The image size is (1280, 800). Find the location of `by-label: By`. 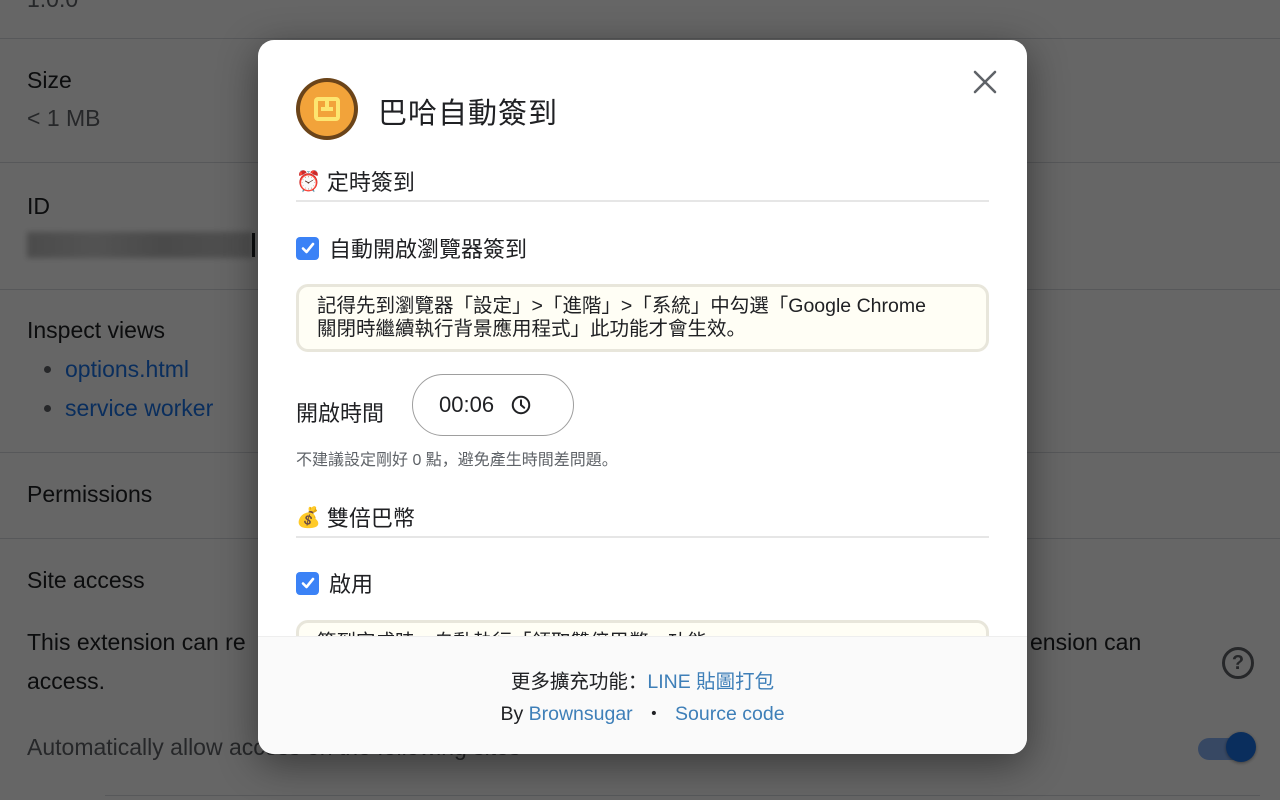

by-label: By is located at coordinates (512, 714).